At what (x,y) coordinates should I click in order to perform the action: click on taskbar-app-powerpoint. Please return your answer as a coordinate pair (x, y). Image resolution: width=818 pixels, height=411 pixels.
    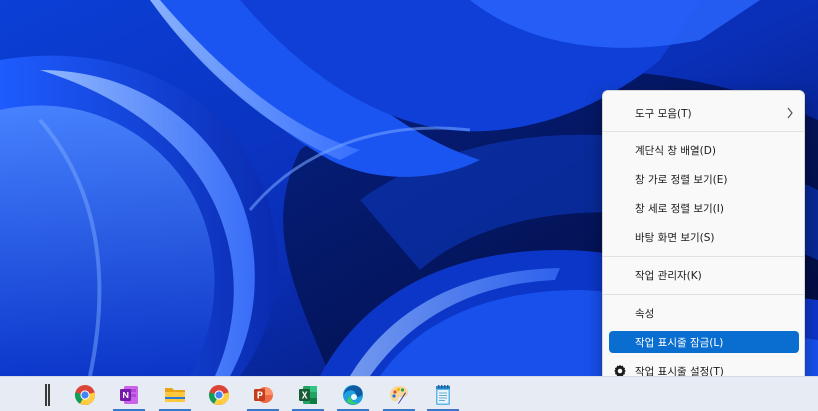
    Looking at the image, I should click on (263, 395).